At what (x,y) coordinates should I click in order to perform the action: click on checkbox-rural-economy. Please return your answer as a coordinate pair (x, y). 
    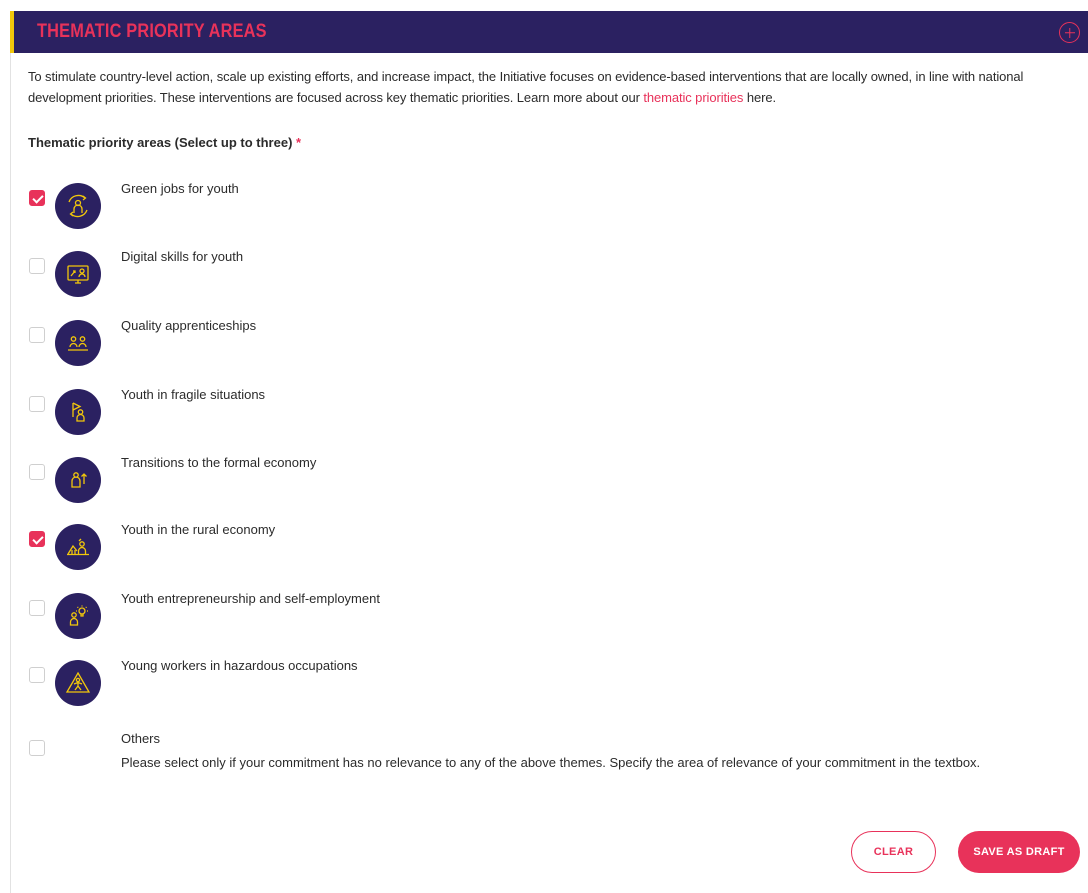
    Looking at the image, I should click on (37, 539).